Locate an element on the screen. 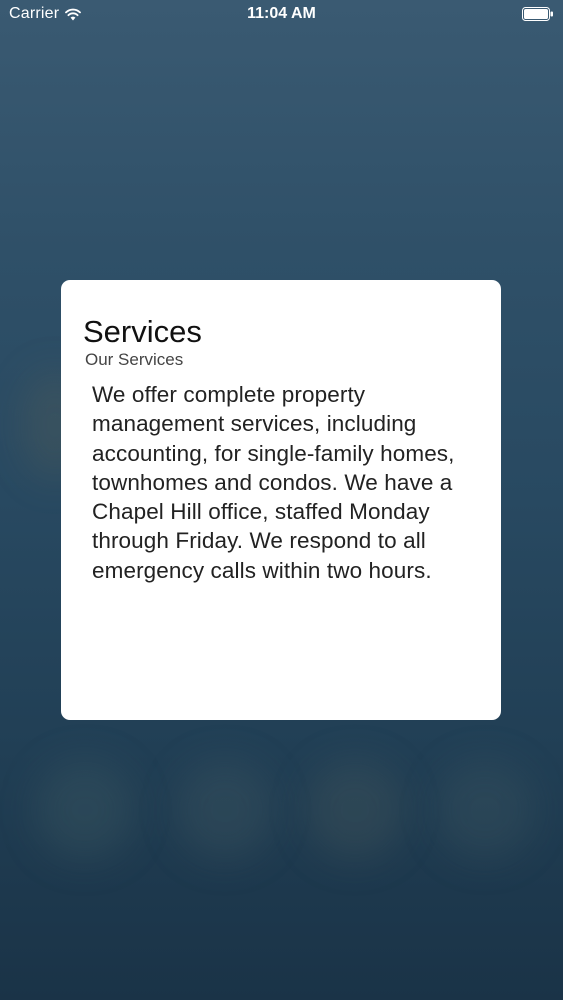 Image resolution: width=563 pixels, height=1000 pixels. status-bar: Carrier 11:04 AM is located at coordinates (281, 15).